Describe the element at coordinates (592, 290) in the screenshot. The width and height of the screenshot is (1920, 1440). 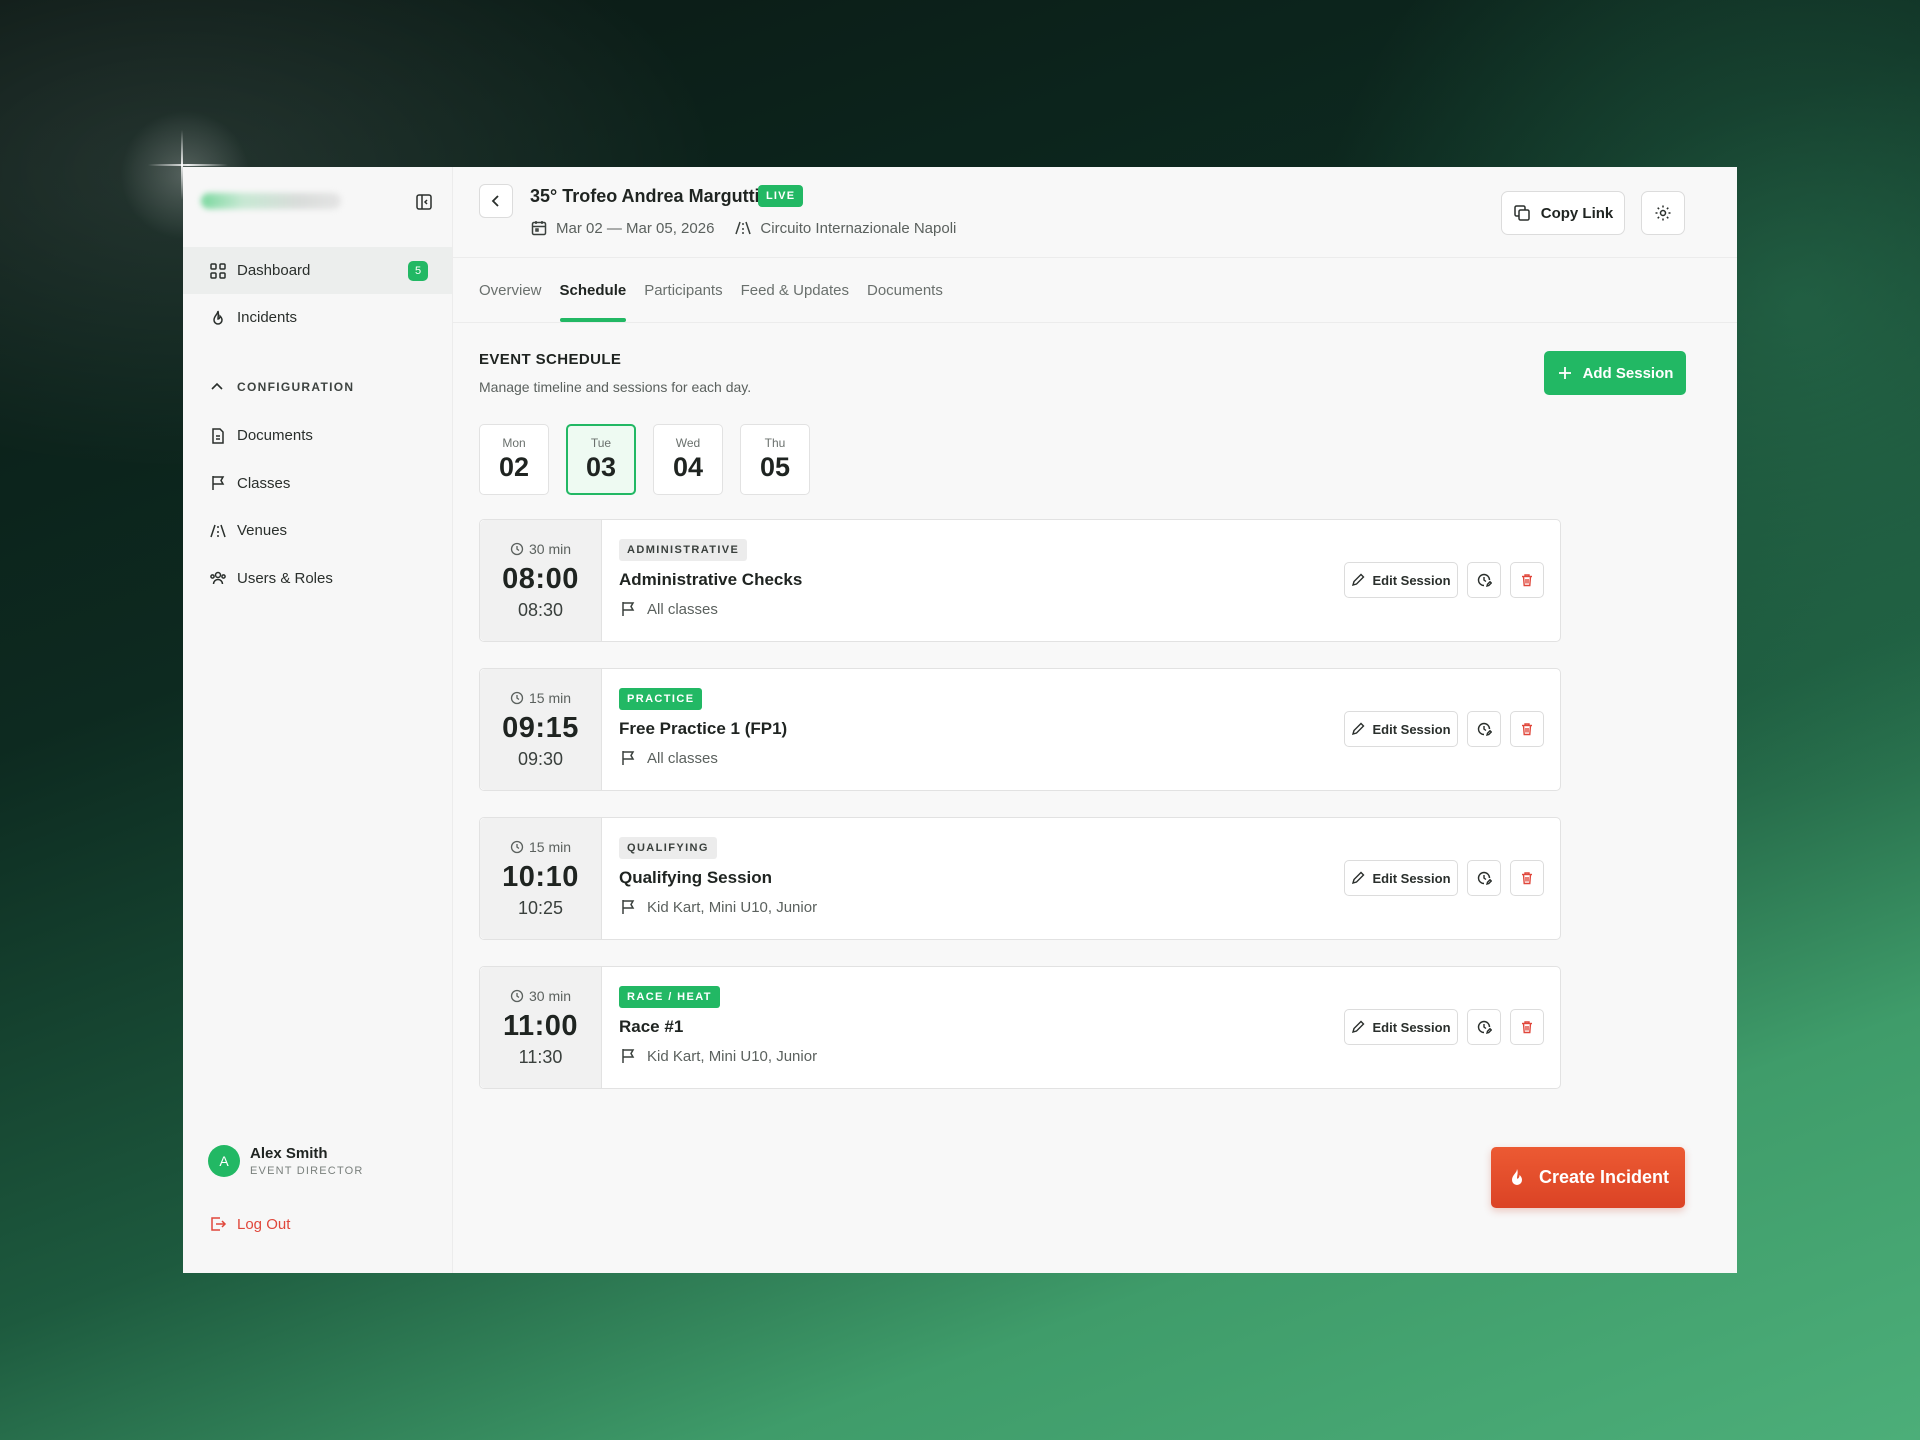
I see `tab-schedule: Schedule` at that location.